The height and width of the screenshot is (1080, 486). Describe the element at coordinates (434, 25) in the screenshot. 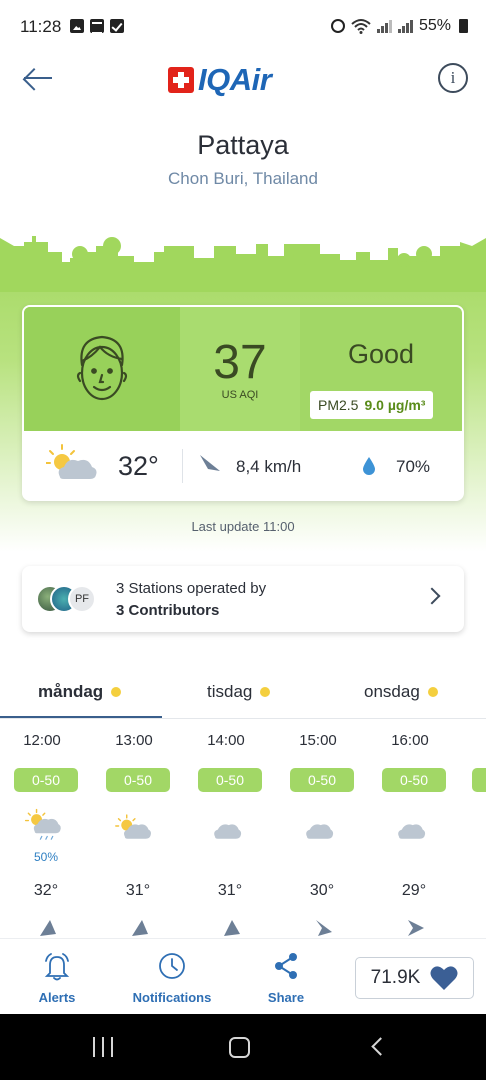

I see `battery-percent: 55%` at that location.